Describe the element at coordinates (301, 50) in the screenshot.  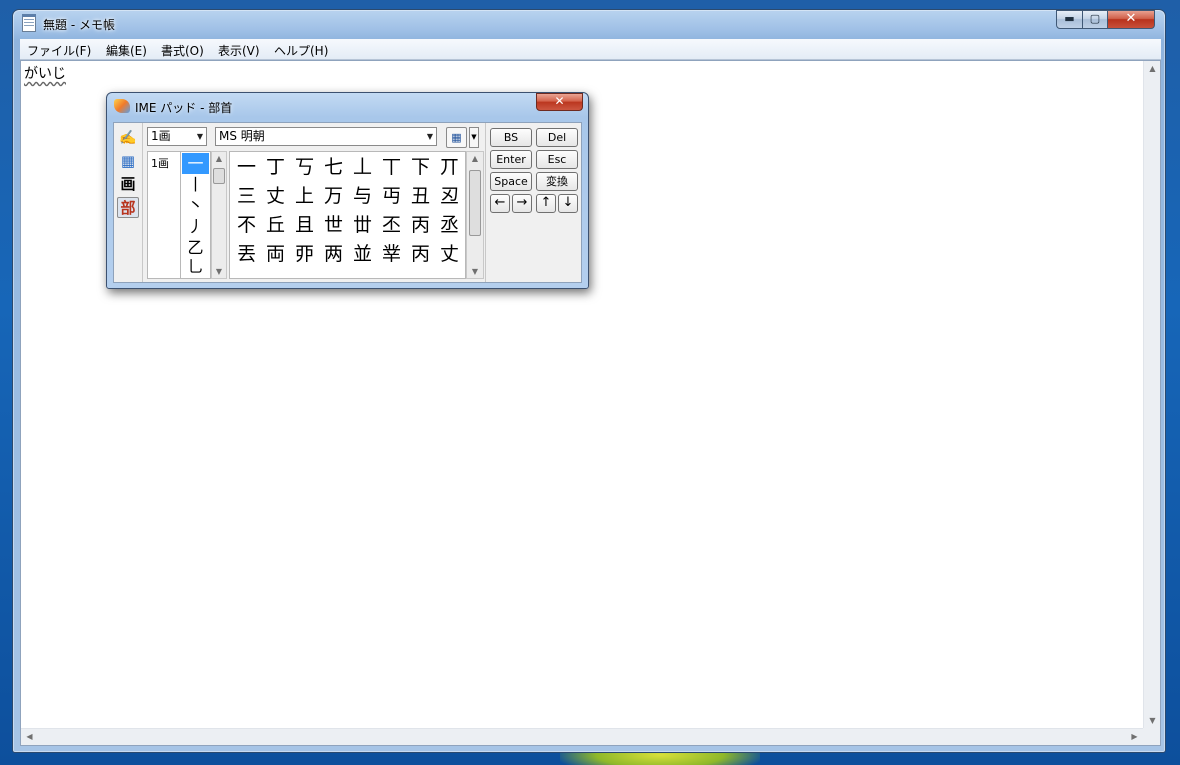
I see `menu-help: ヘルプ(H)` at that location.